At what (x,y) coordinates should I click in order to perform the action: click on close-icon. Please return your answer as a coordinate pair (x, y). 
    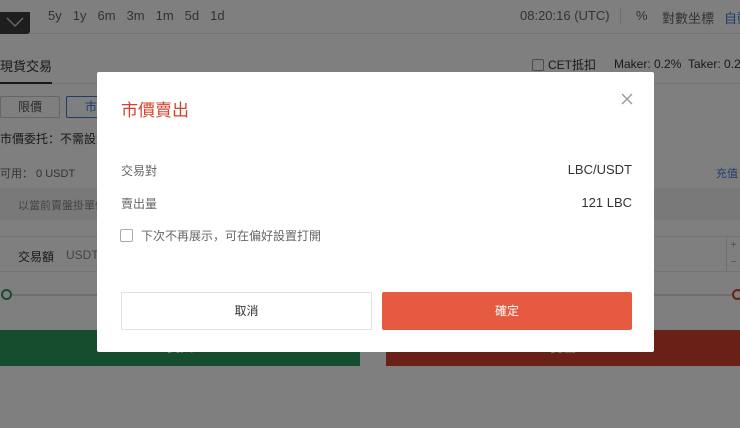
    Looking at the image, I should click on (627, 99).